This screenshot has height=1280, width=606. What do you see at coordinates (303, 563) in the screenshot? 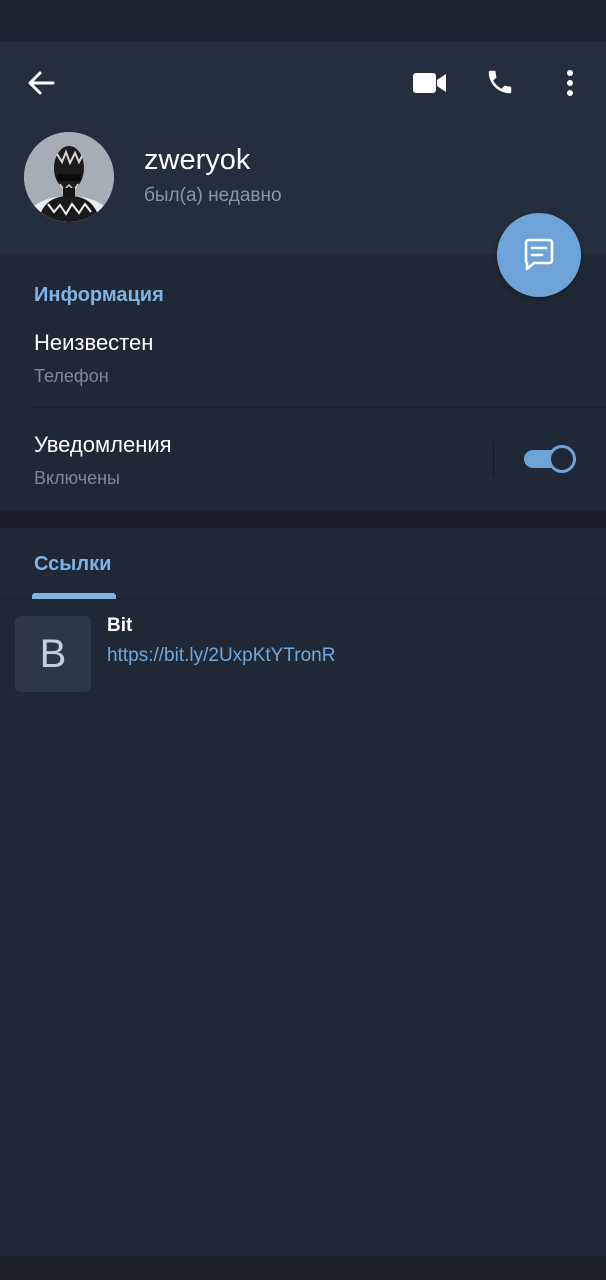
I see `media-tabs: Ссылки` at bounding box center [303, 563].